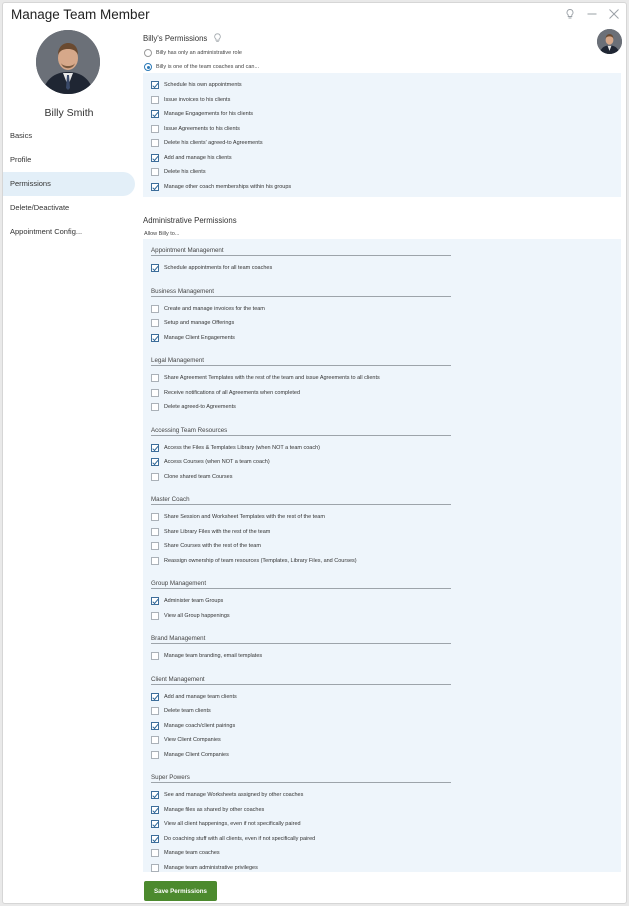  Describe the element at coordinates (69, 208) in the screenshot. I see `sidebar-item-delete-deactivate: Delete/Deactivate` at that location.